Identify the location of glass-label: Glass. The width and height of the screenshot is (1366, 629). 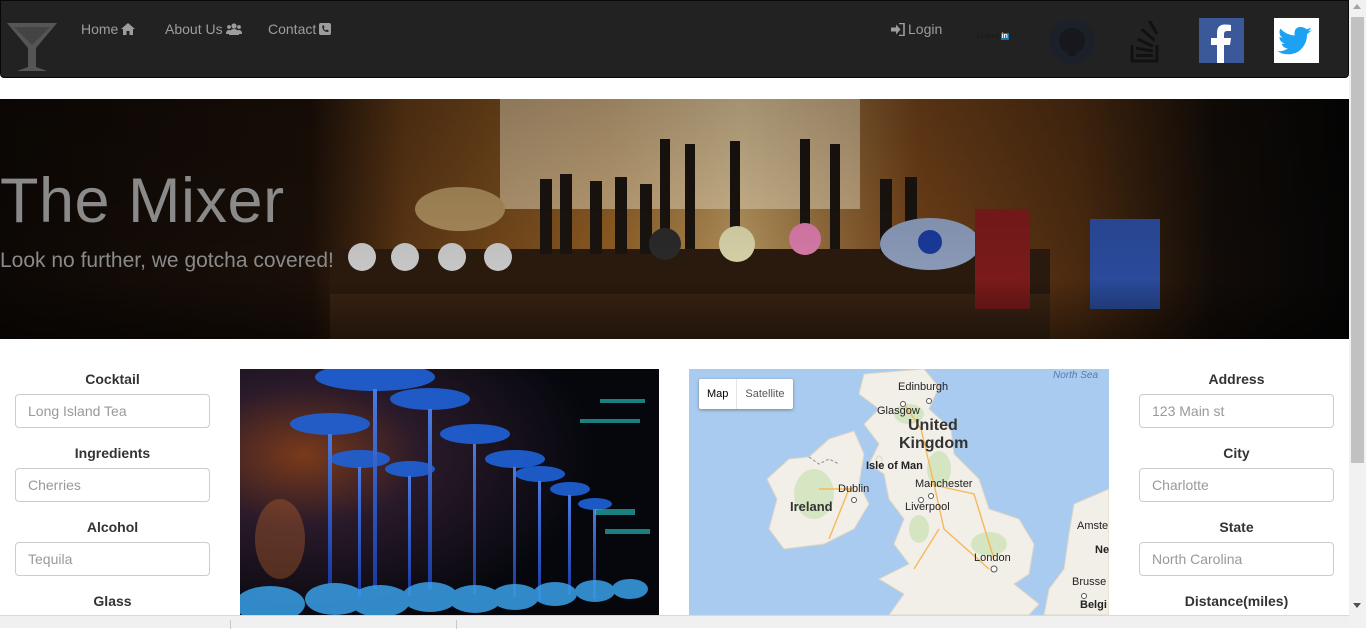
(112, 601).